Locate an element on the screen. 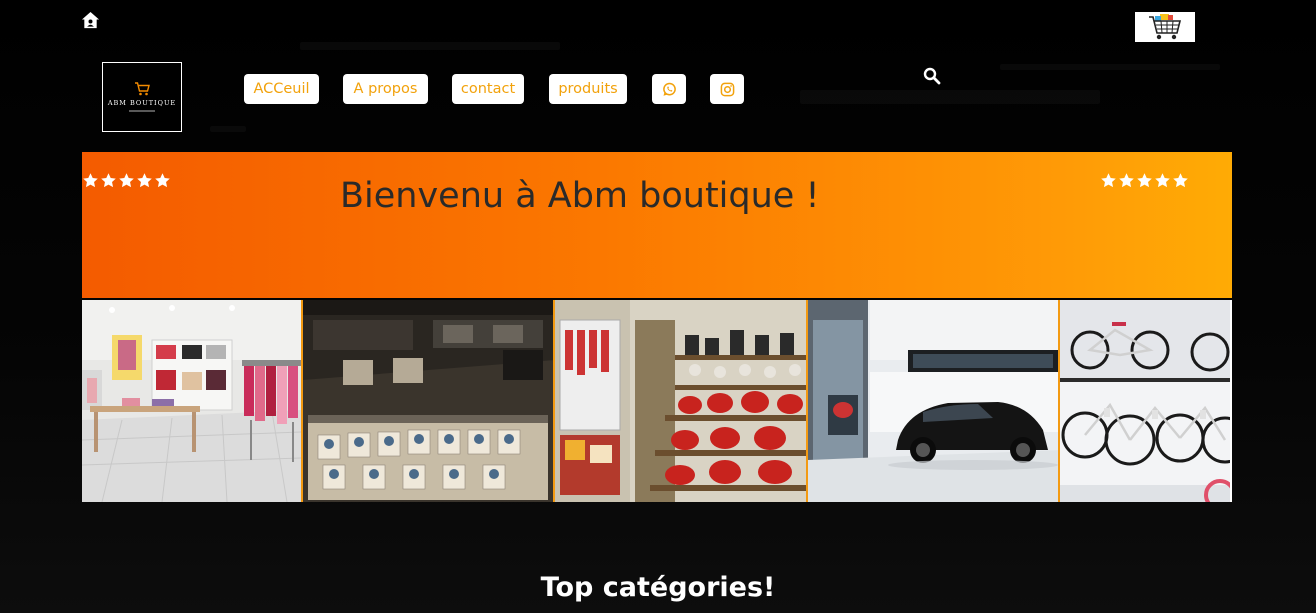 The height and width of the screenshot is (613, 1316). whatsapp-icon is located at coordinates (669, 89).